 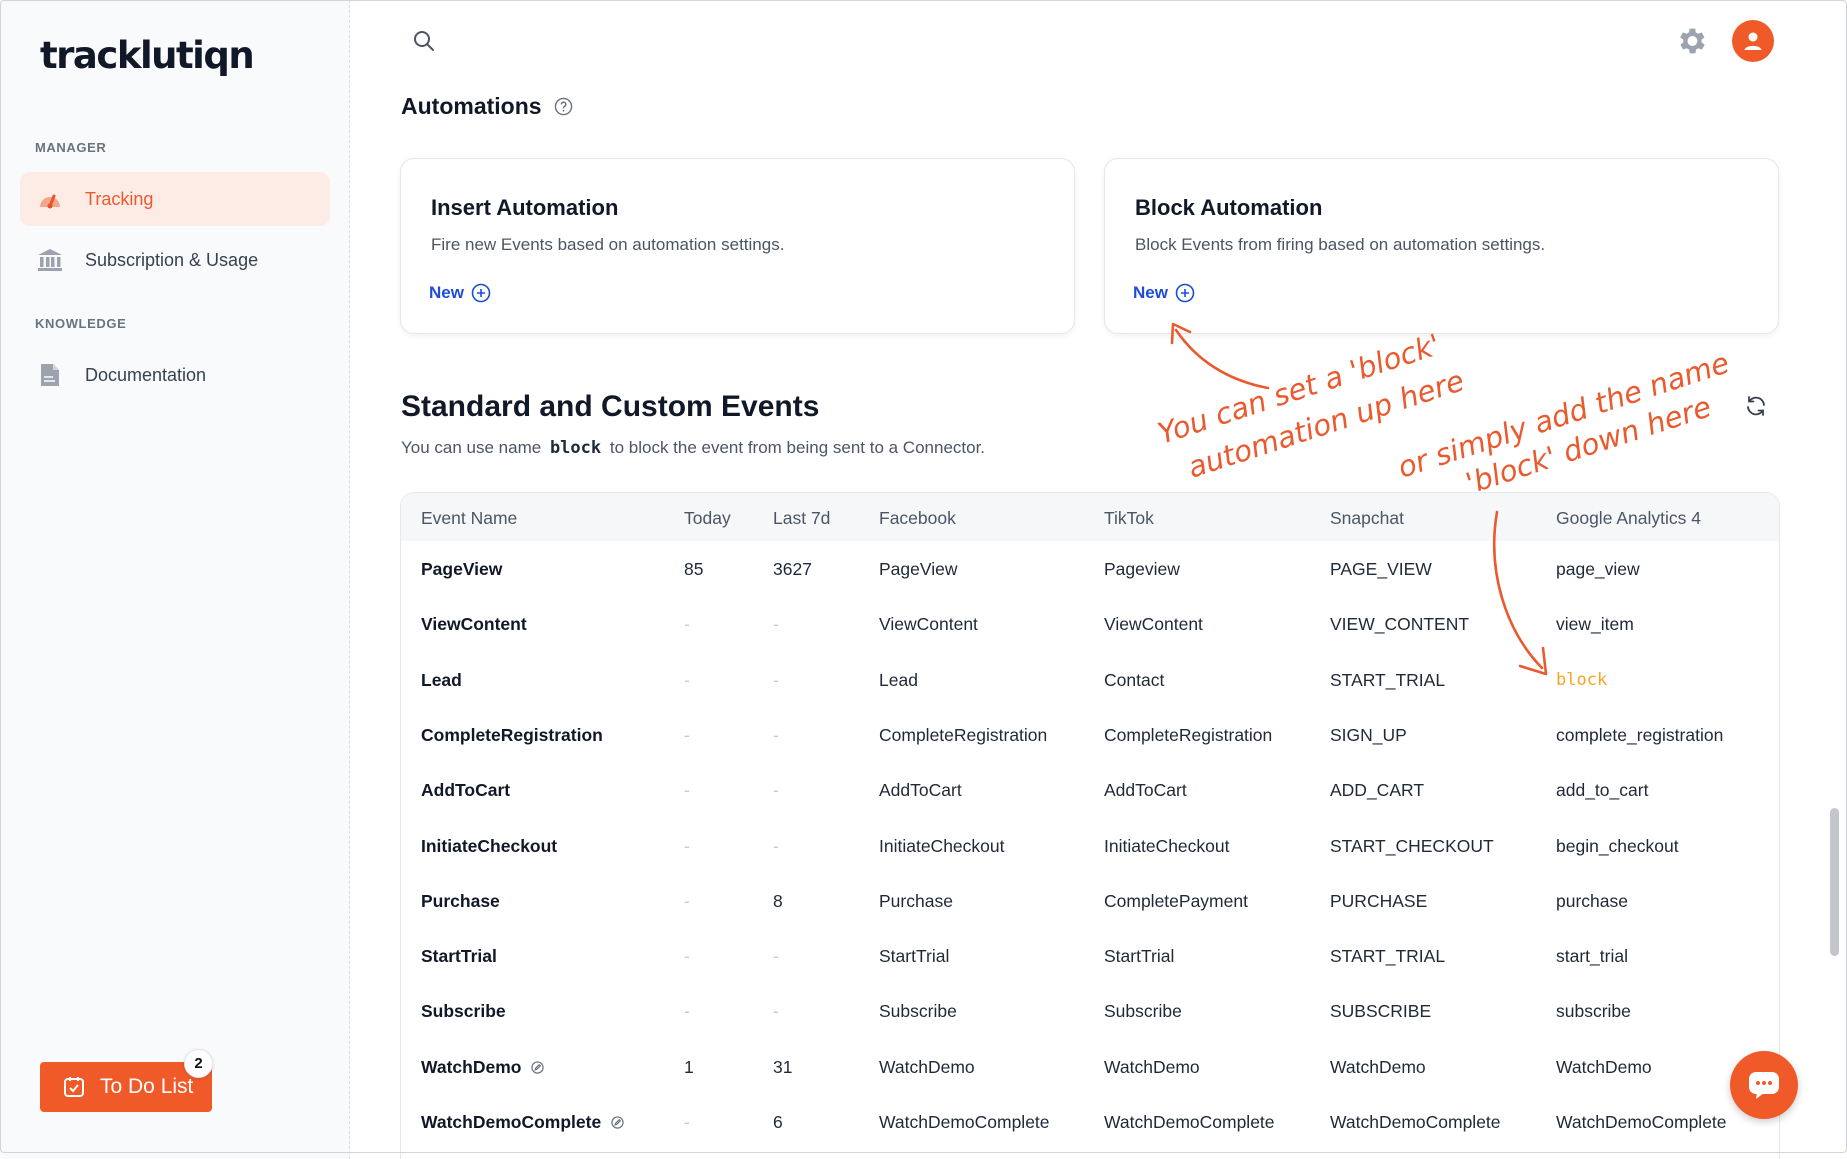 I want to click on cell-tiktok: WatchDemo, so click(x=1152, y=1067).